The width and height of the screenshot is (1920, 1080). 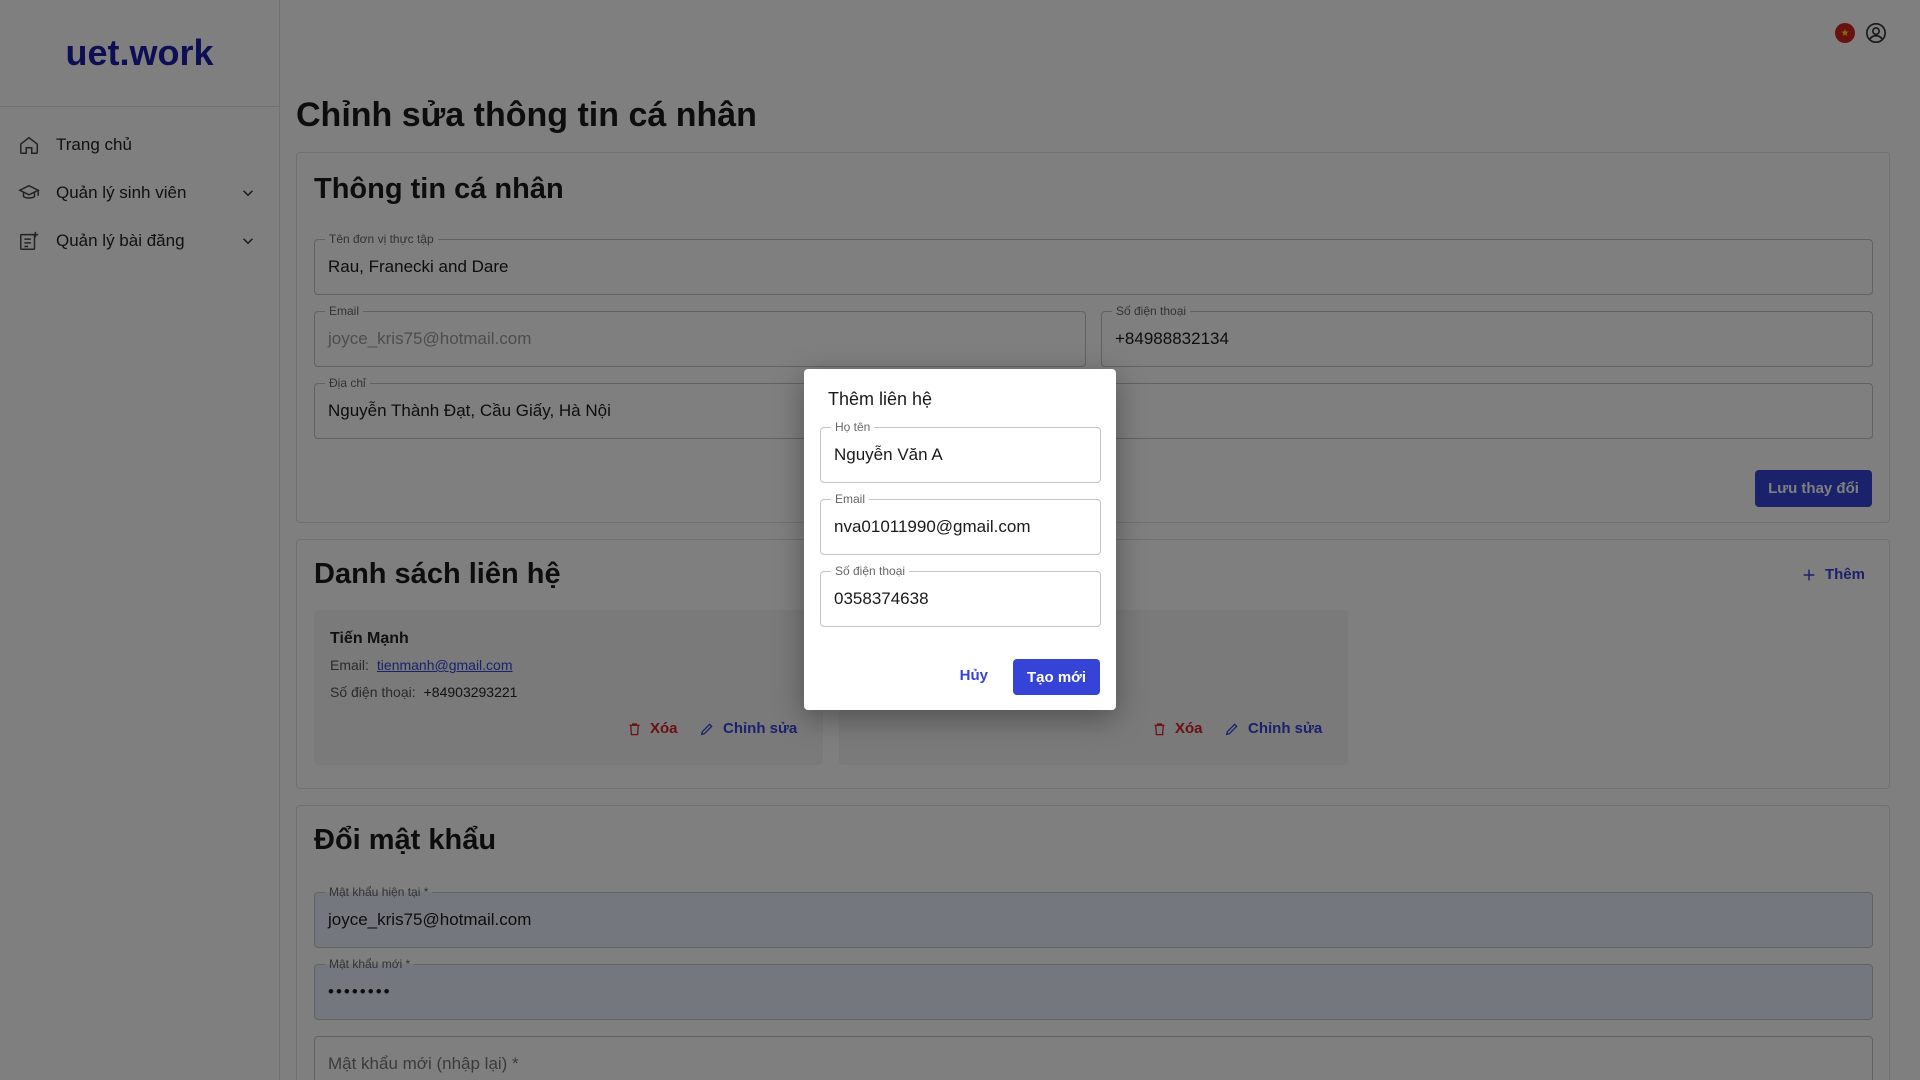 What do you see at coordinates (960, 451) in the screenshot?
I see `name-input: Họ tên Nguyễn Văn A` at bounding box center [960, 451].